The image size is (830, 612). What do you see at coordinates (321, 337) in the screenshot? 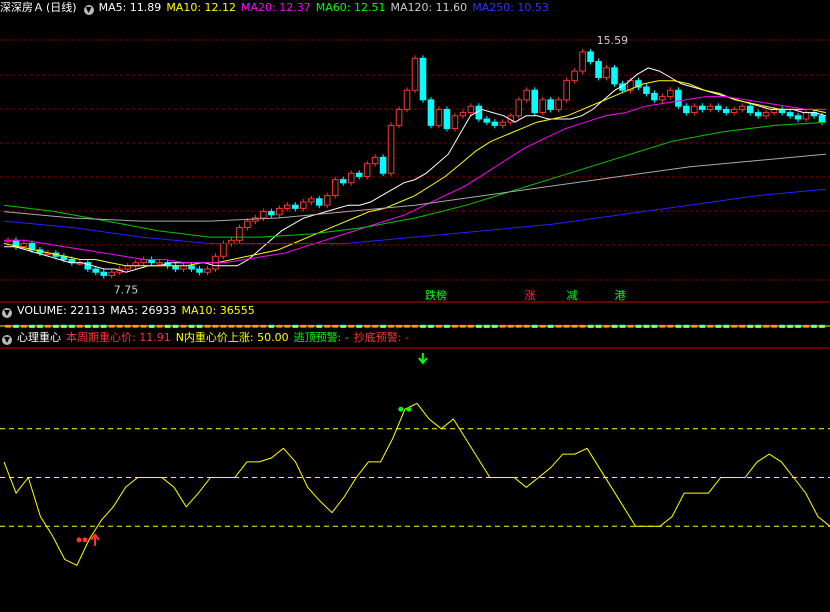
I see `indicator-field-2: 逃顶预警: -` at bounding box center [321, 337].